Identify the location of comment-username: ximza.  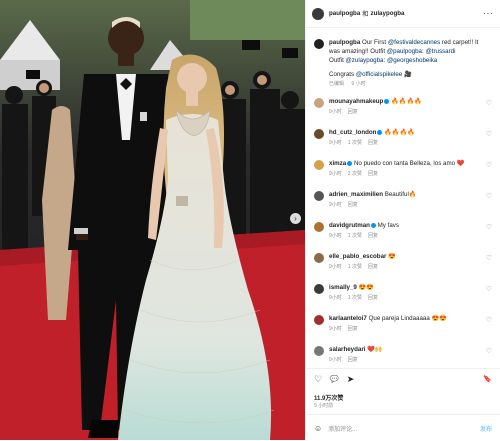
(337, 163).